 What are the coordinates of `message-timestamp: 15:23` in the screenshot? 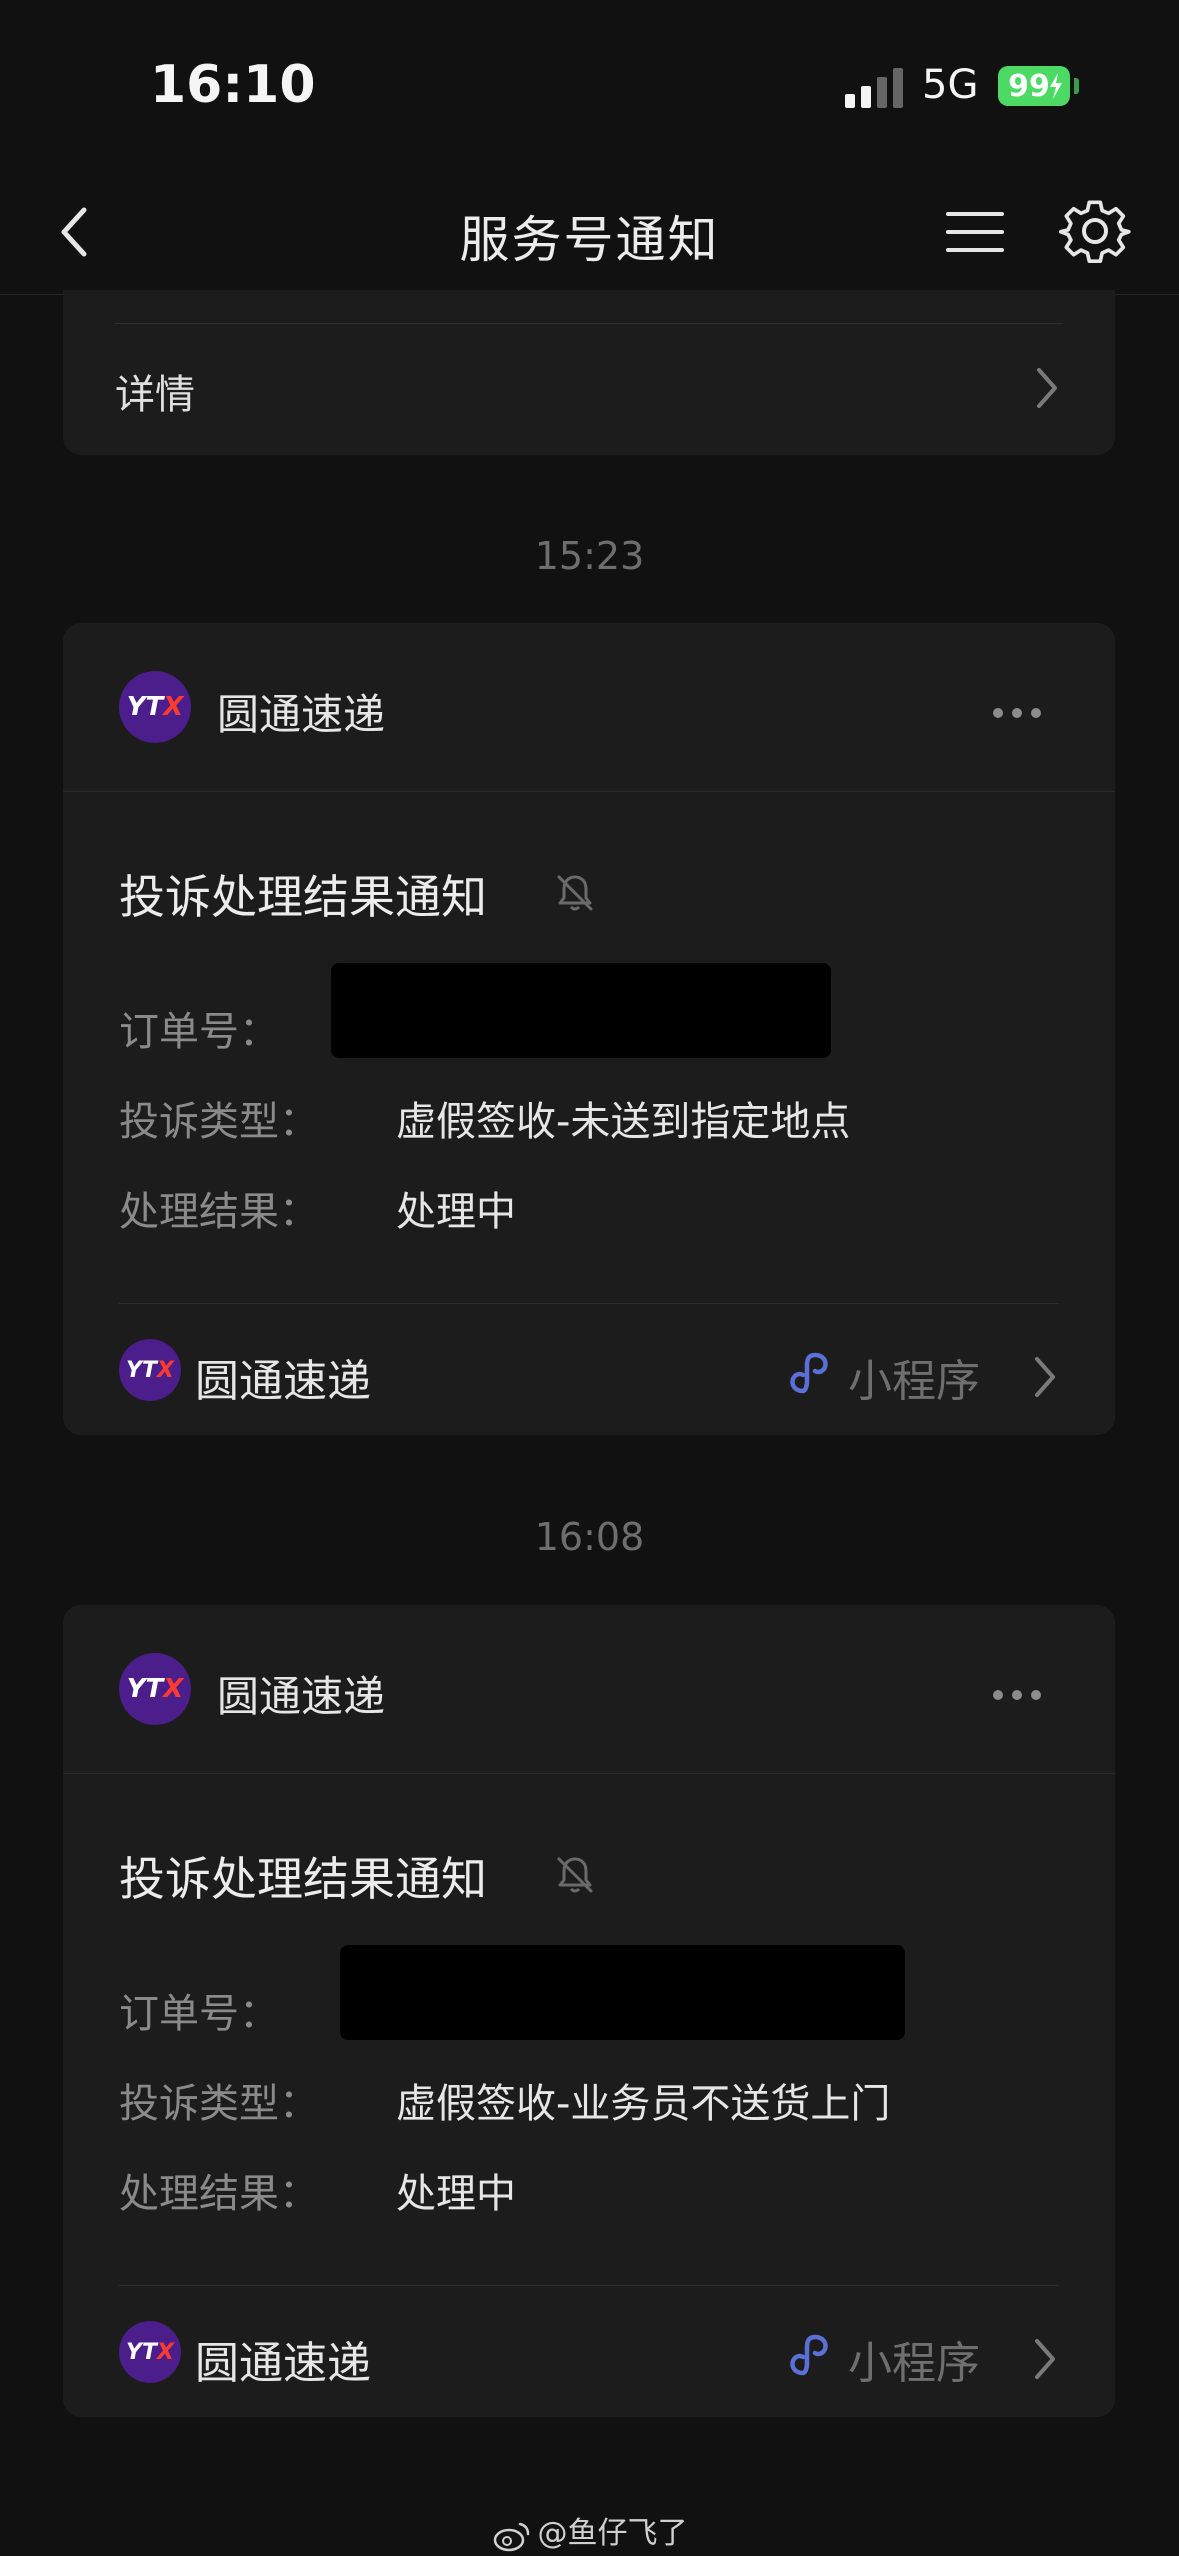 It's located at (589, 556).